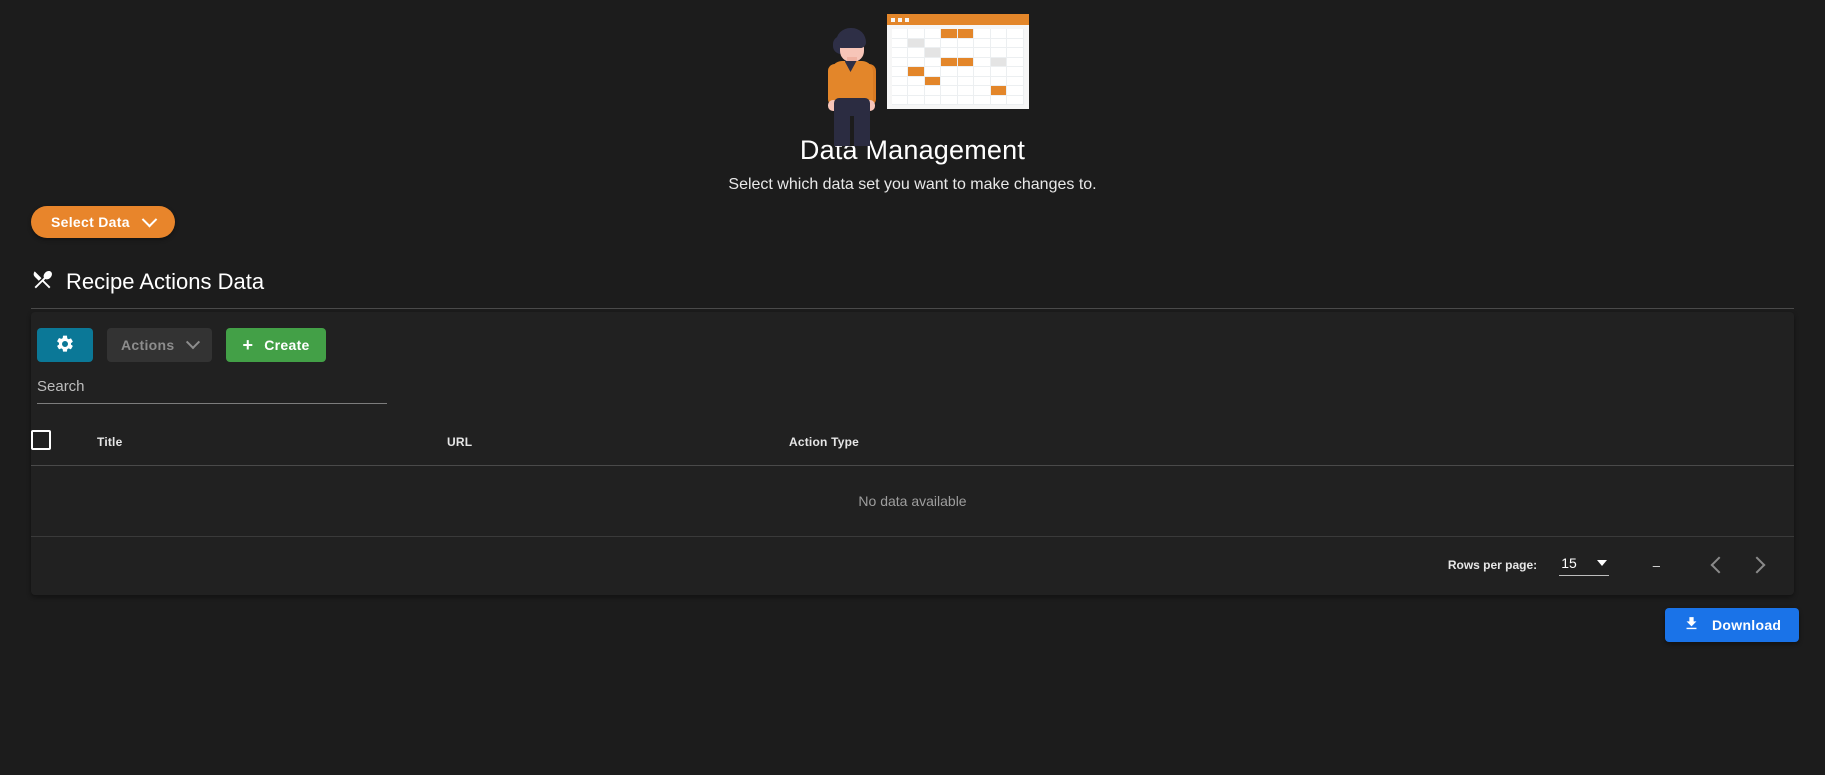 The image size is (1825, 775). I want to click on search-input, so click(212, 388).